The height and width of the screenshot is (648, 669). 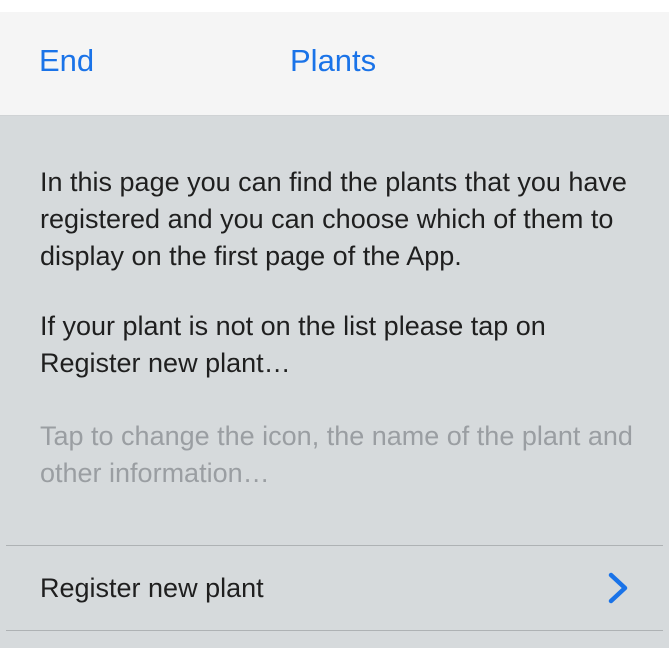 What do you see at coordinates (334, 630) in the screenshot?
I see `list-divider-bottom` at bounding box center [334, 630].